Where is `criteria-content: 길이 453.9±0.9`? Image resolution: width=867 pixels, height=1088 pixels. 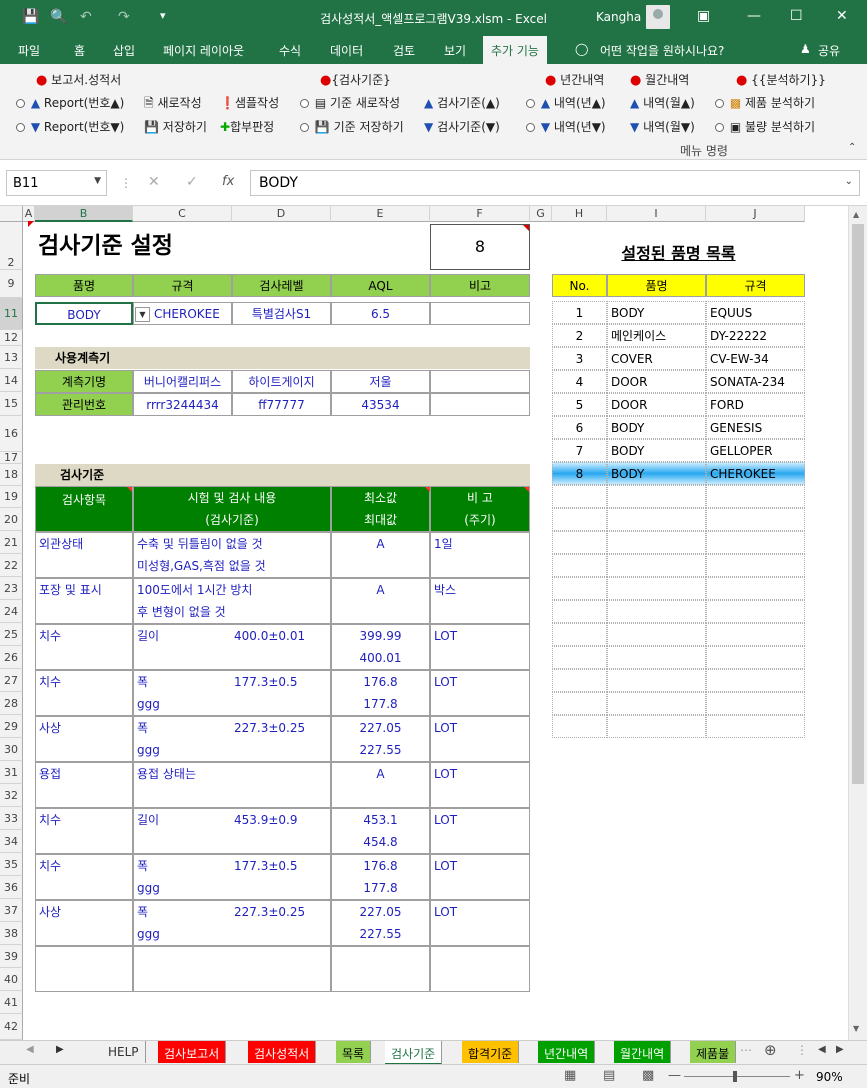 criteria-content: 길이 453.9±0.9 is located at coordinates (232, 831).